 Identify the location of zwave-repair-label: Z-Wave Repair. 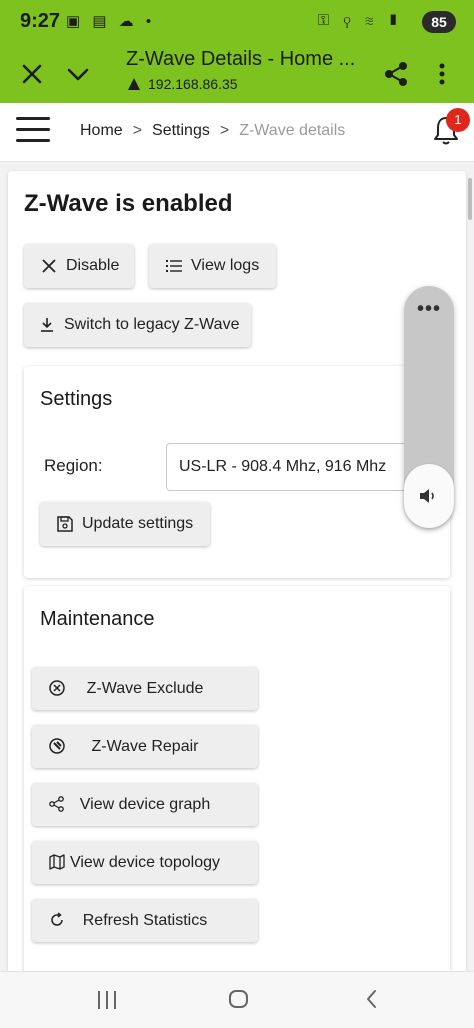
(145, 746).